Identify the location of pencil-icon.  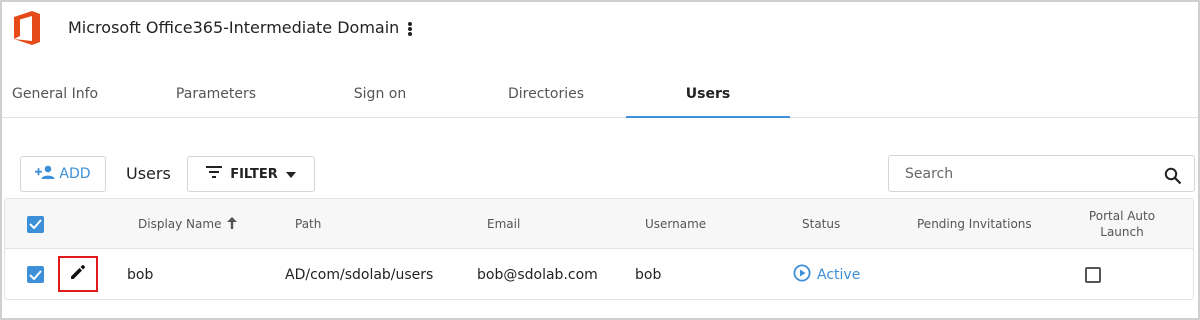
(78, 274).